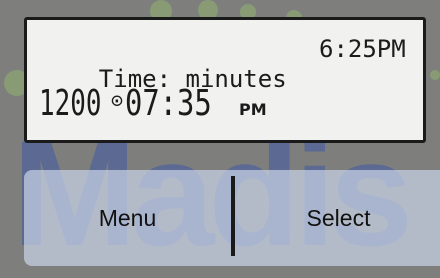 Image resolution: width=440 pixels, height=278 pixels. I want to click on ampm-indicator: PM, so click(253, 109).